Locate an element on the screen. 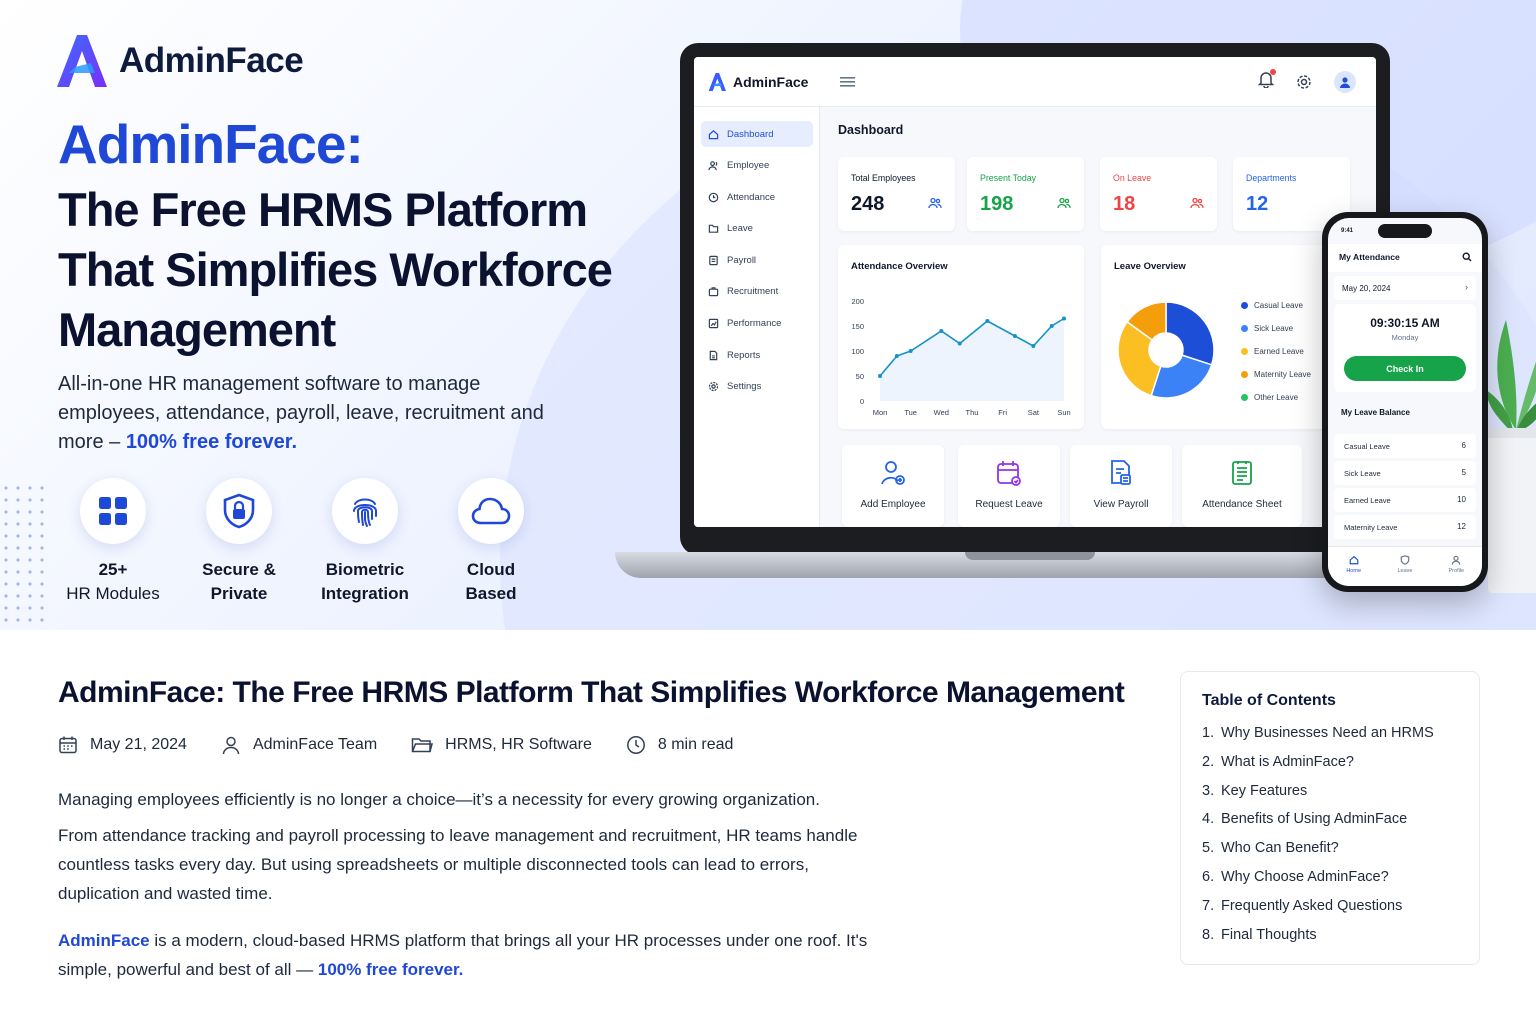 The width and height of the screenshot is (1536, 1024). current-time: 09:30:15 AM is located at coordinates (1405, 323).